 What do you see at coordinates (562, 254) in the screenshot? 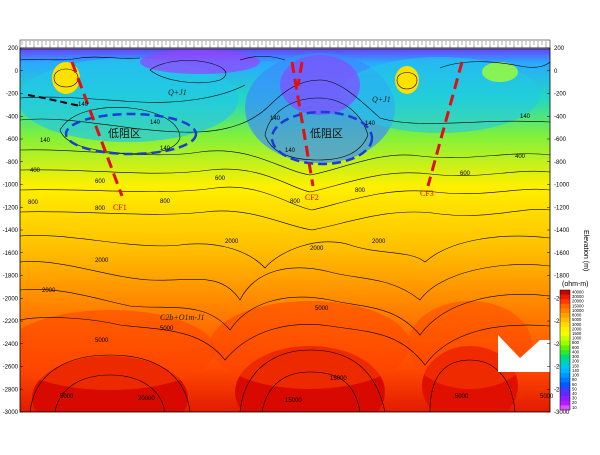
I see `y-tick-label-right: -1600` at bounding box center [562, 254].